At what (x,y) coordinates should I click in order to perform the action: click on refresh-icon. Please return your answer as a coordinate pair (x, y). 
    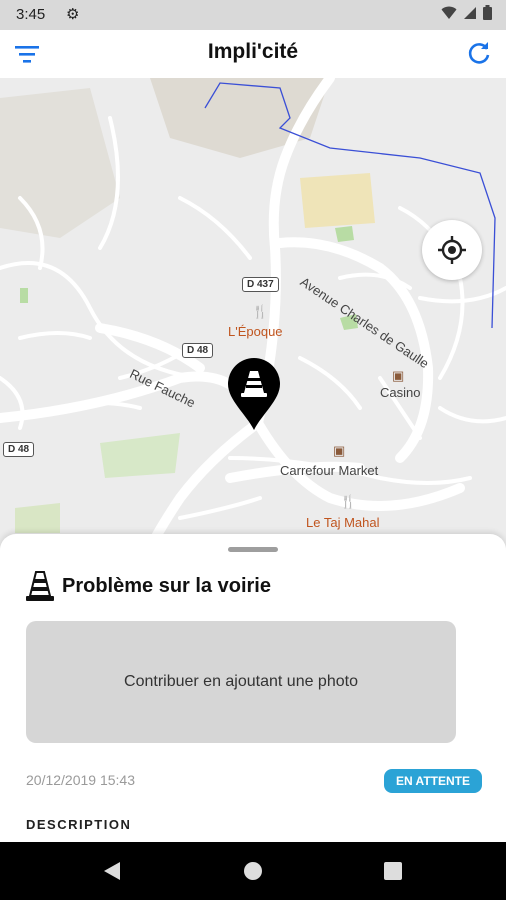
    Looking at the image, I should click on (479, 53).